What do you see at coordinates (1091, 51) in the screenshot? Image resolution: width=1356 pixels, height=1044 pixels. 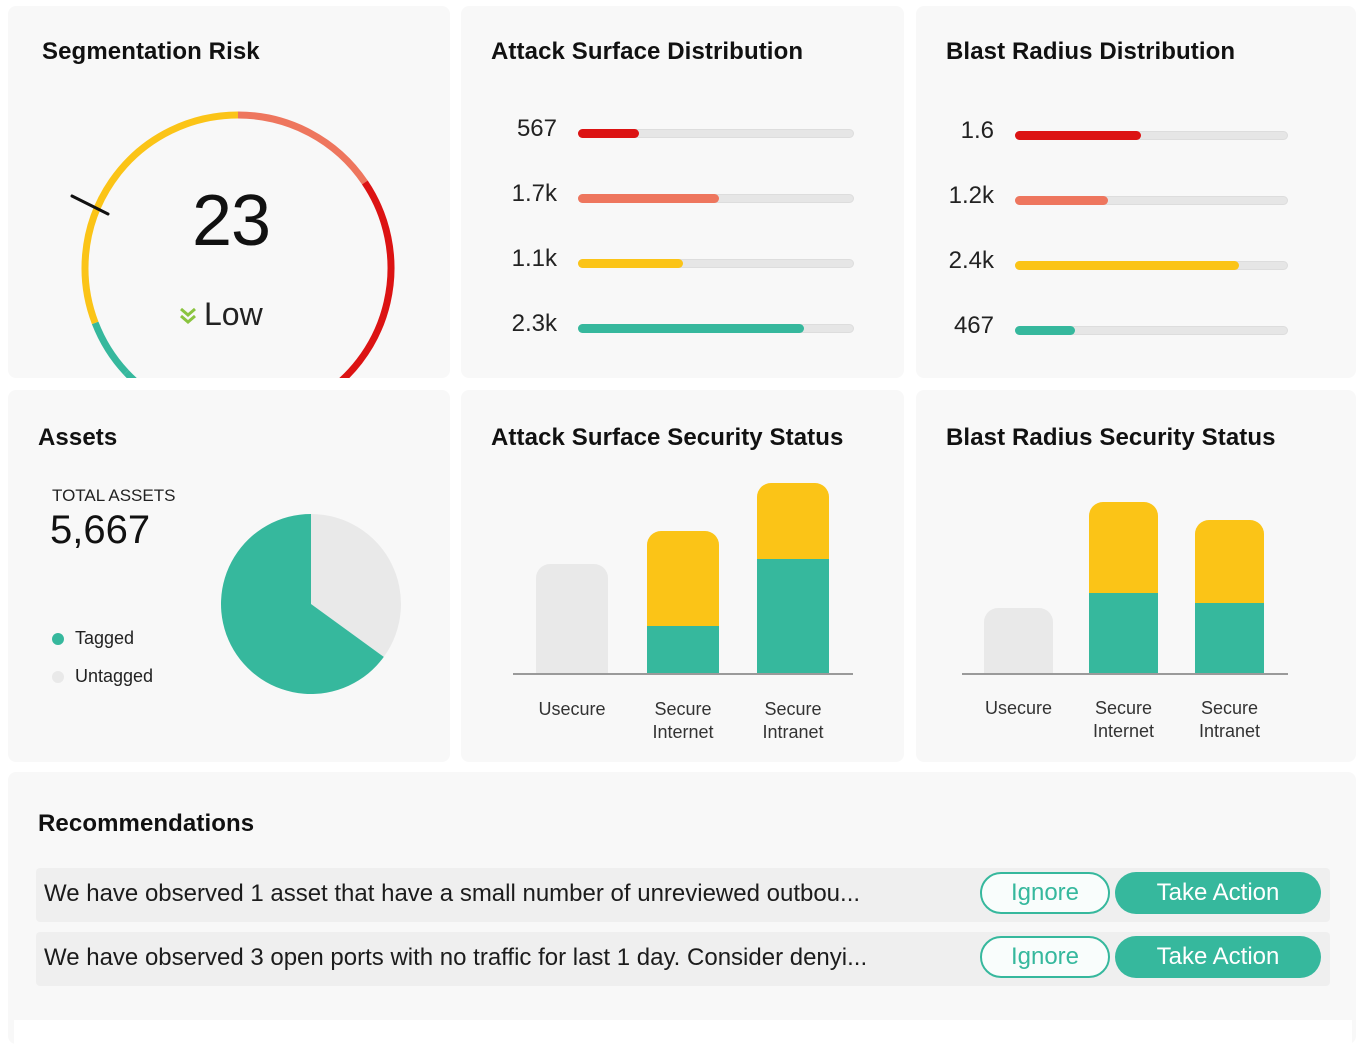 I see `card-title: Blast Radius Distribution` at bounding box center [1091, 51].